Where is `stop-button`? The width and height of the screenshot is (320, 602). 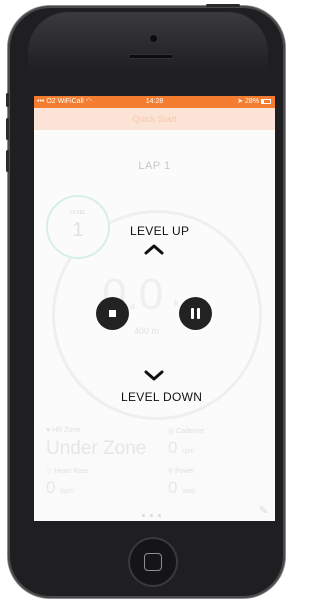 stop-button is located at coordinates (112, 313).